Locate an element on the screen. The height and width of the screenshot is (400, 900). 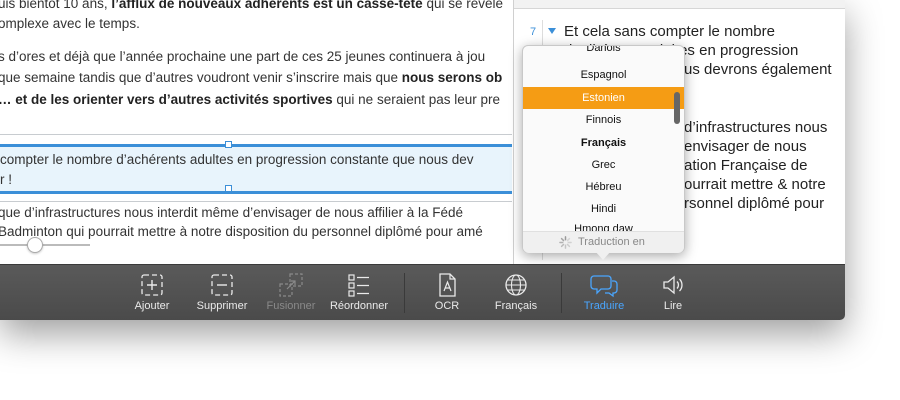
globe-icon is located at coordinates (516, 285).